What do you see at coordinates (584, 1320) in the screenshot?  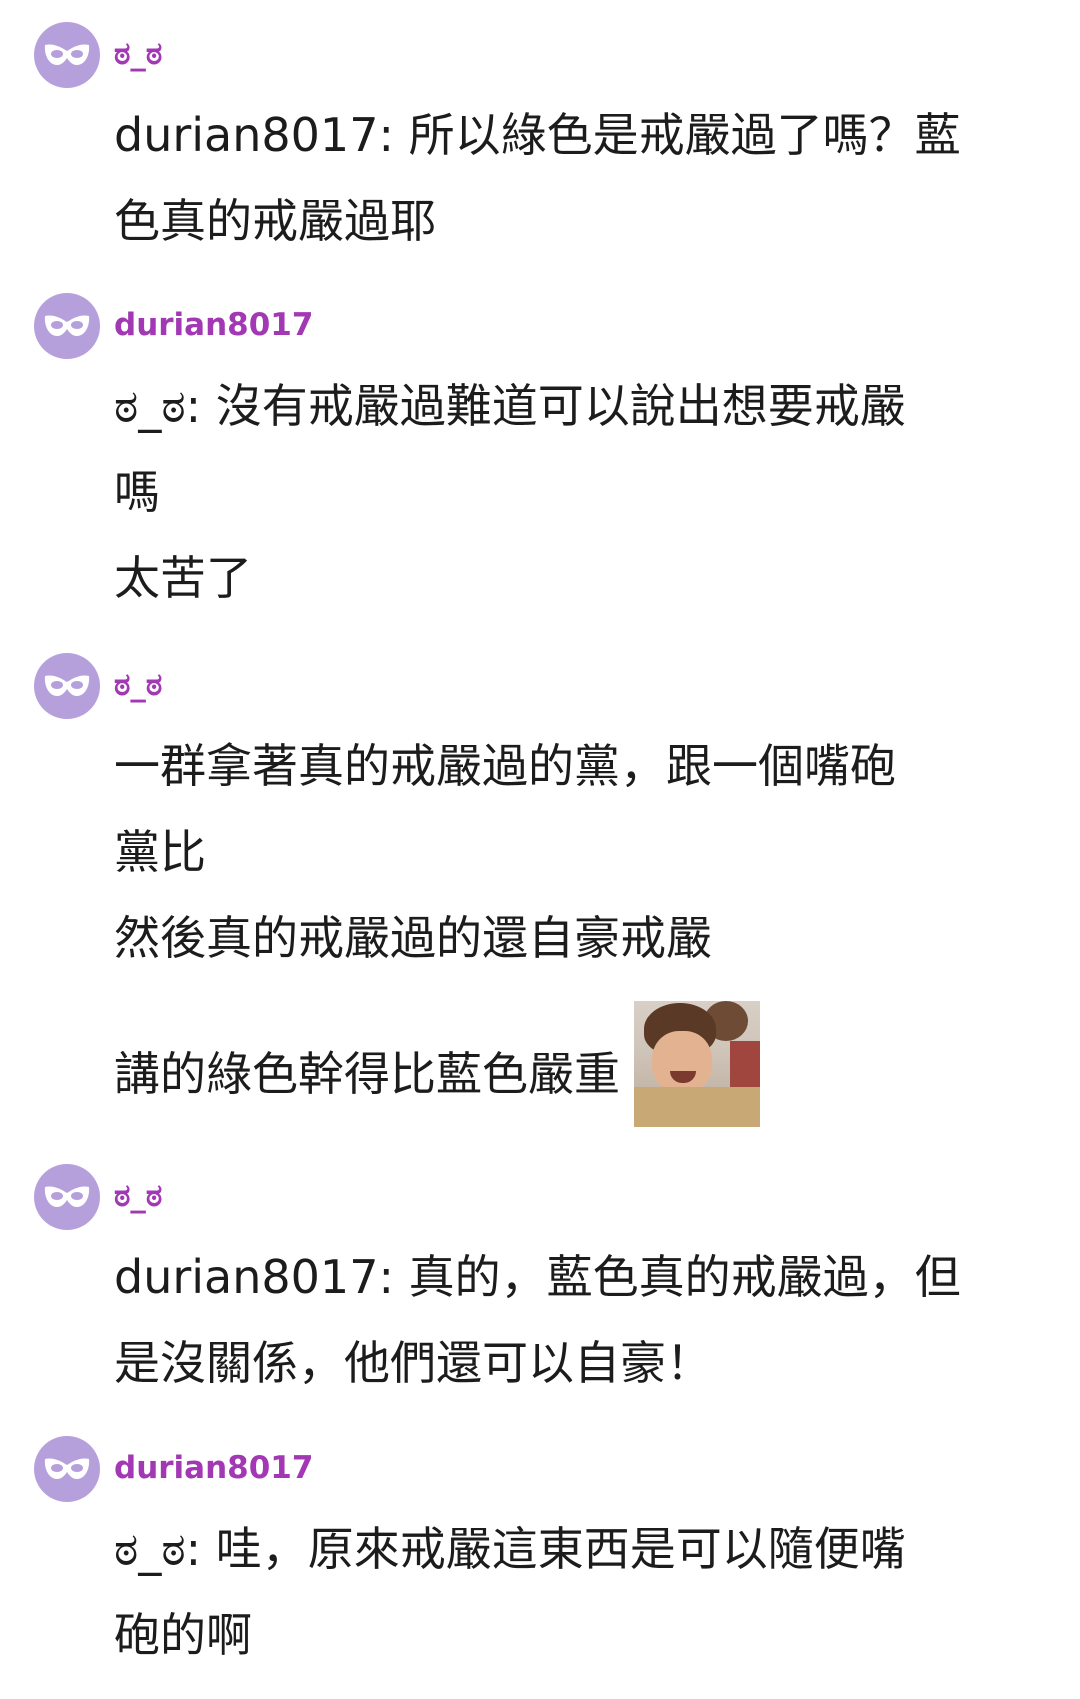 I see `comment-body: durian8017: 真的，藍色真的戒嚴過，但 是沒關係，他們還可以自豪！` at bounding box center [584, 1320].